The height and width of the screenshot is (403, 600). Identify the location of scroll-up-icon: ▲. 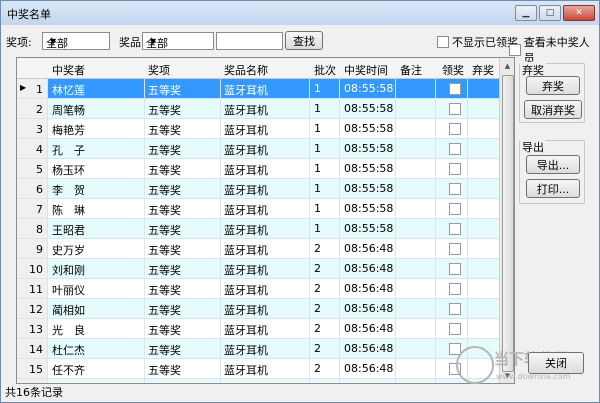
(507, 65).